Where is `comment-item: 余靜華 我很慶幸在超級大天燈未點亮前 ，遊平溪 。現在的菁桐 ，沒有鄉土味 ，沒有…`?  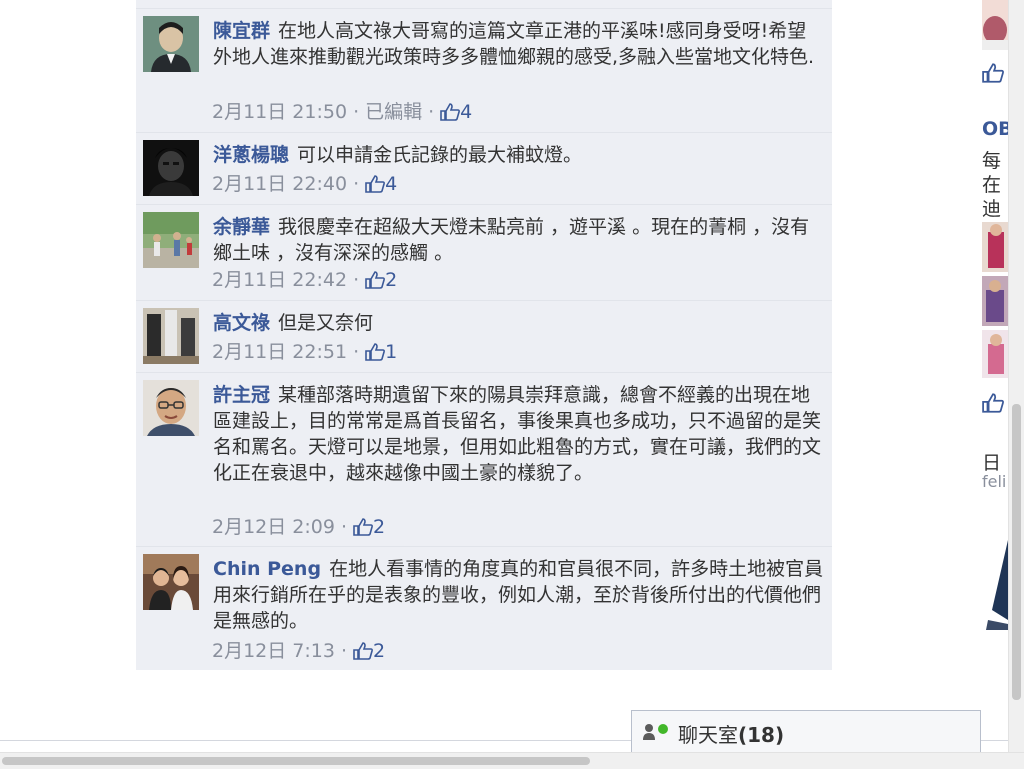 comment-item: 余靜華 我很慶幸在超級大天燈未點亮前 ，遊平溪 。現在的菁桐 ，沒有鄉土味 ，沒有… is located at coordinates (484, 252).